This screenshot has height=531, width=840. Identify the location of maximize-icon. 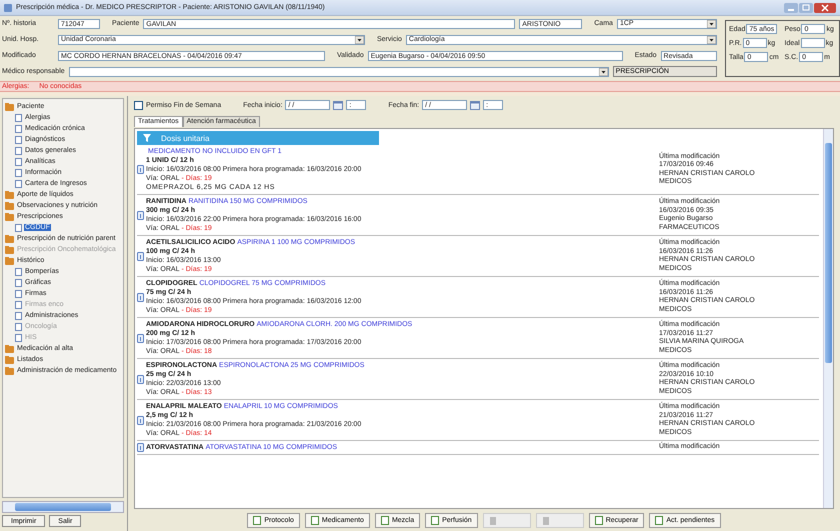
(806, 7).